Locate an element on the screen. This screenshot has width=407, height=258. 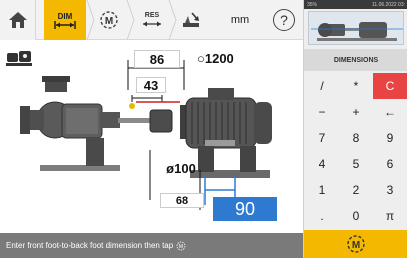
key-2: 2 is located at coordinates (356, 190).